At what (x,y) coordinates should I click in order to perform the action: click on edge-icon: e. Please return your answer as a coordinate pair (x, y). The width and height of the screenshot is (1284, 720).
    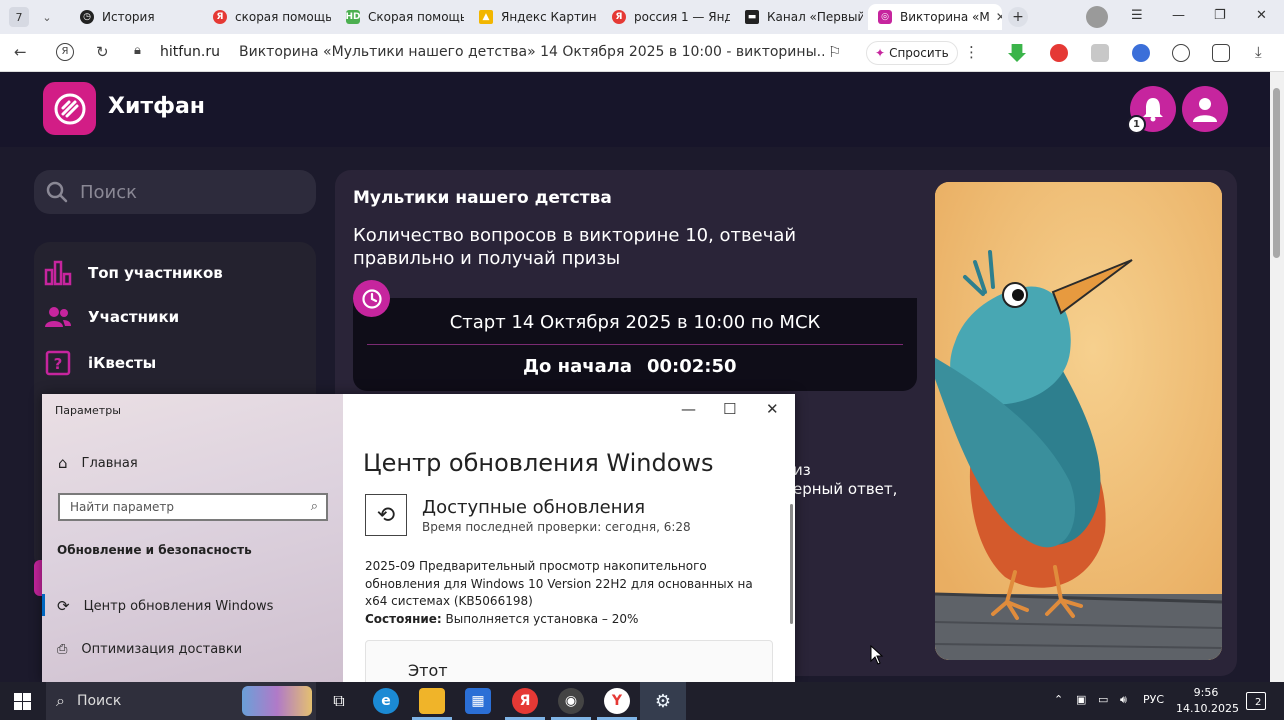
    Looking at the image, I should click on (386, 701).